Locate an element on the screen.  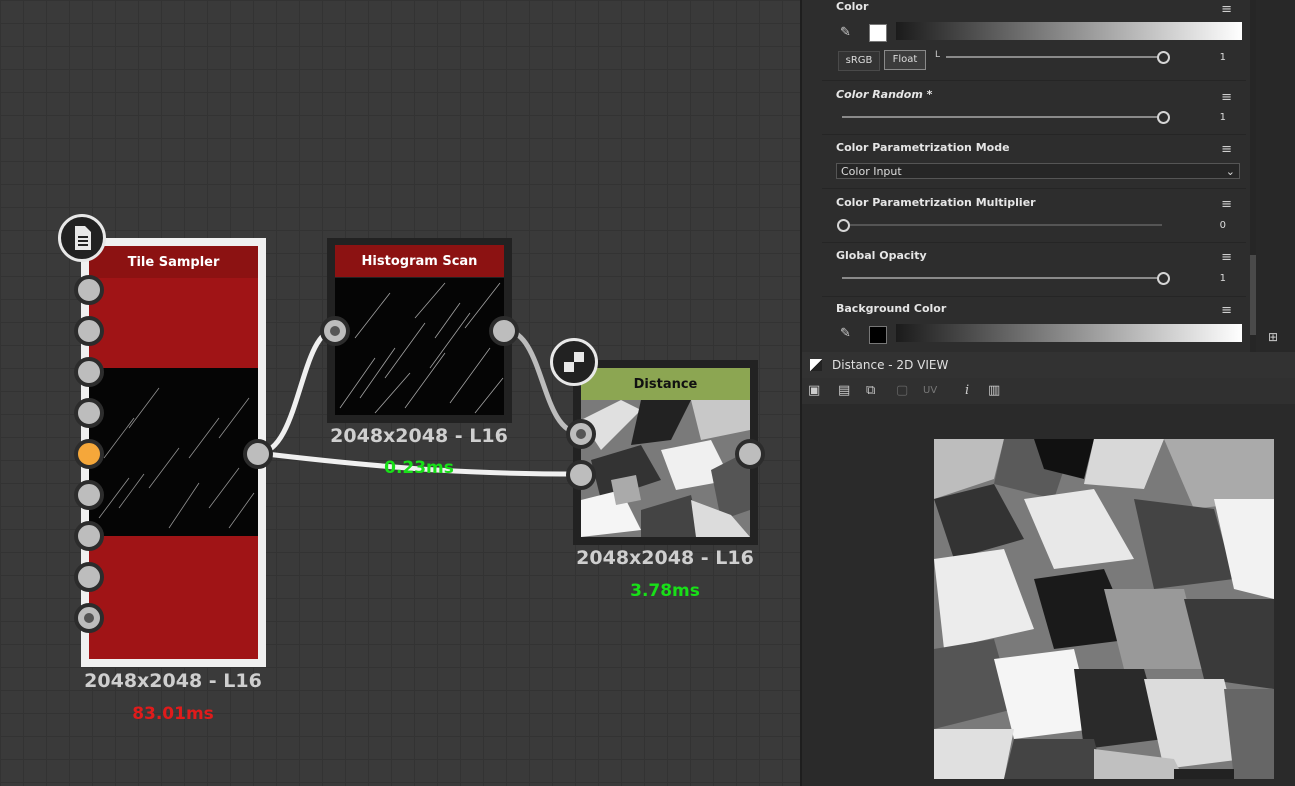
input-port-active is located at coordinates (89, 454).